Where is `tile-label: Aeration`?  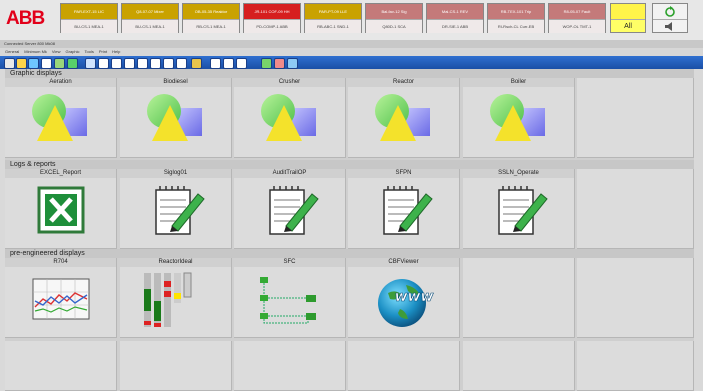
tile-label: Aeration is located at coordinates (60, 82).